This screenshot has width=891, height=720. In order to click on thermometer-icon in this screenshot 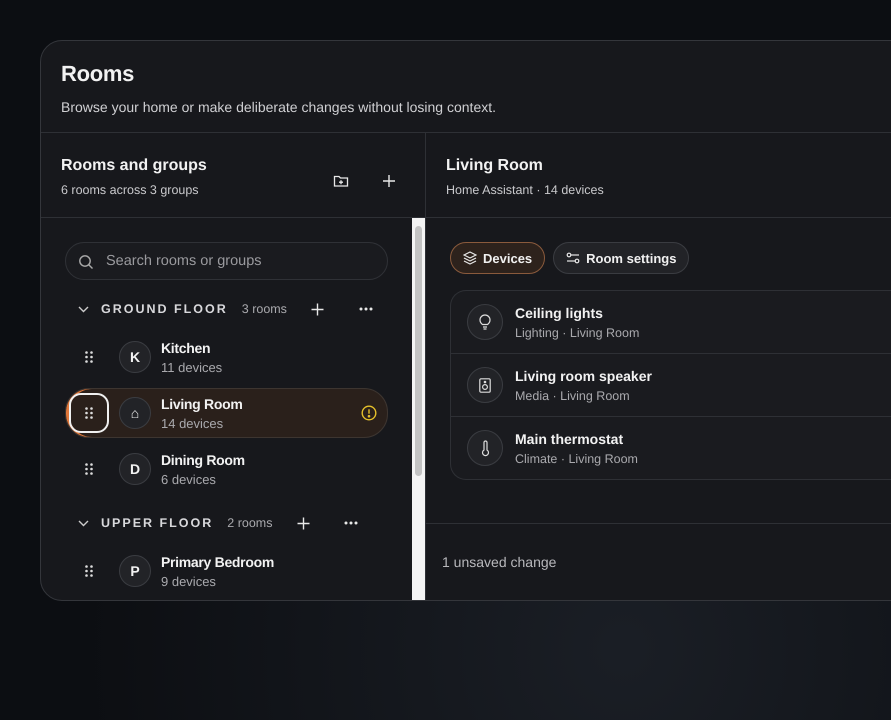, I will do `click(485, 448)`.